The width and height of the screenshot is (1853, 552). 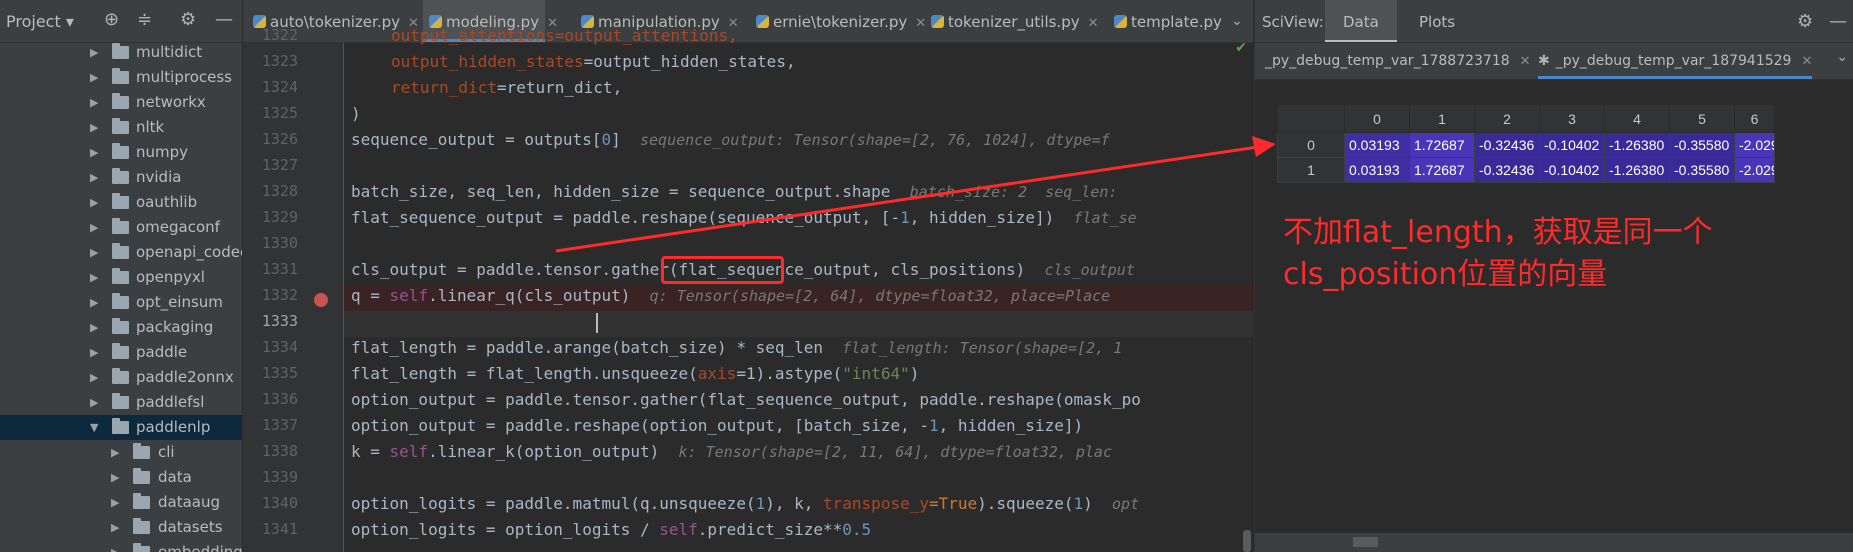 What do you see at coordinates (1089, 270) in the screenshot?
I see `debug-inline-value: cls_output` at bounding box center [1089, 270].